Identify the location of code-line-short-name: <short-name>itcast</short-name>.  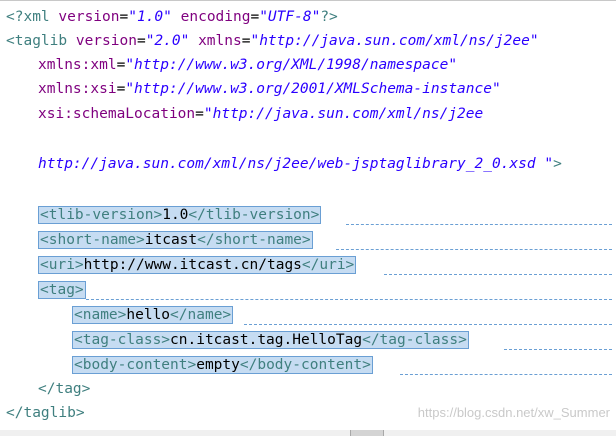
(175, 240).